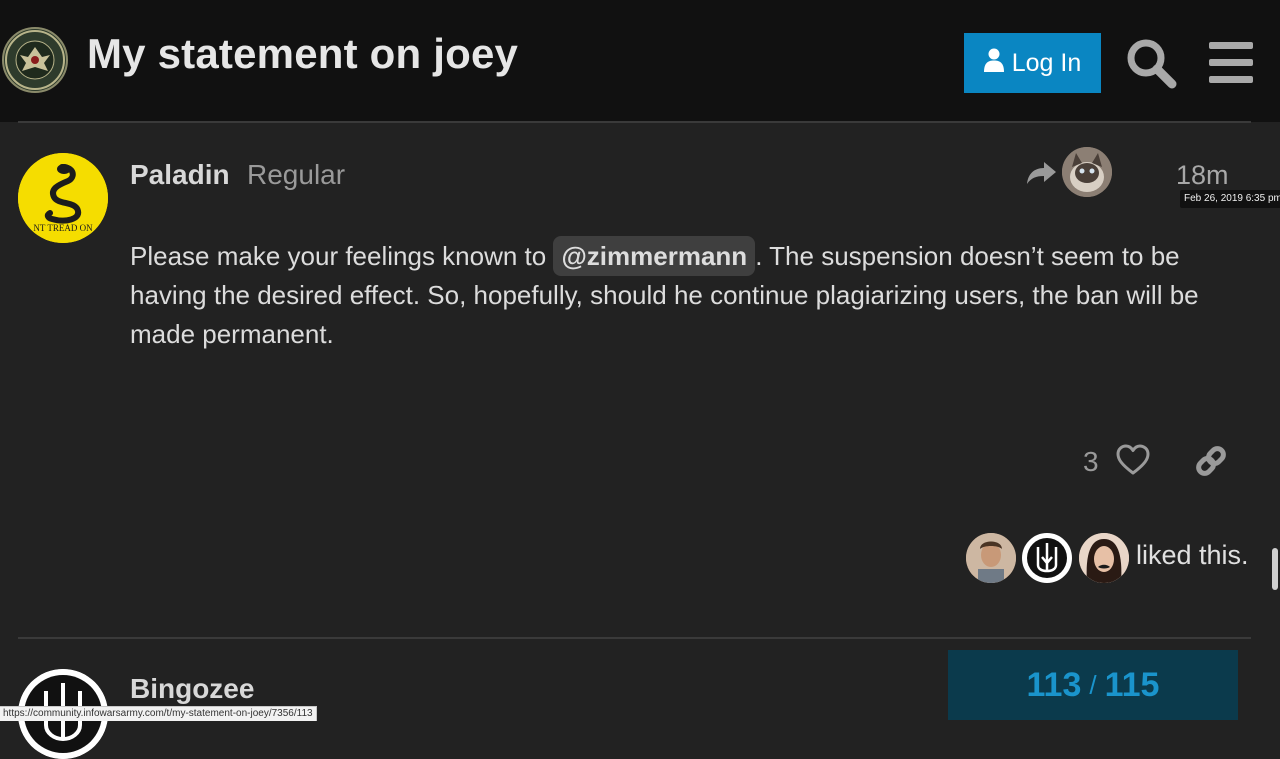  What do you see at coordinates (1046, 62) in the screenshot?
I see `login-label: Log In` at bounding box center [1046, 62].